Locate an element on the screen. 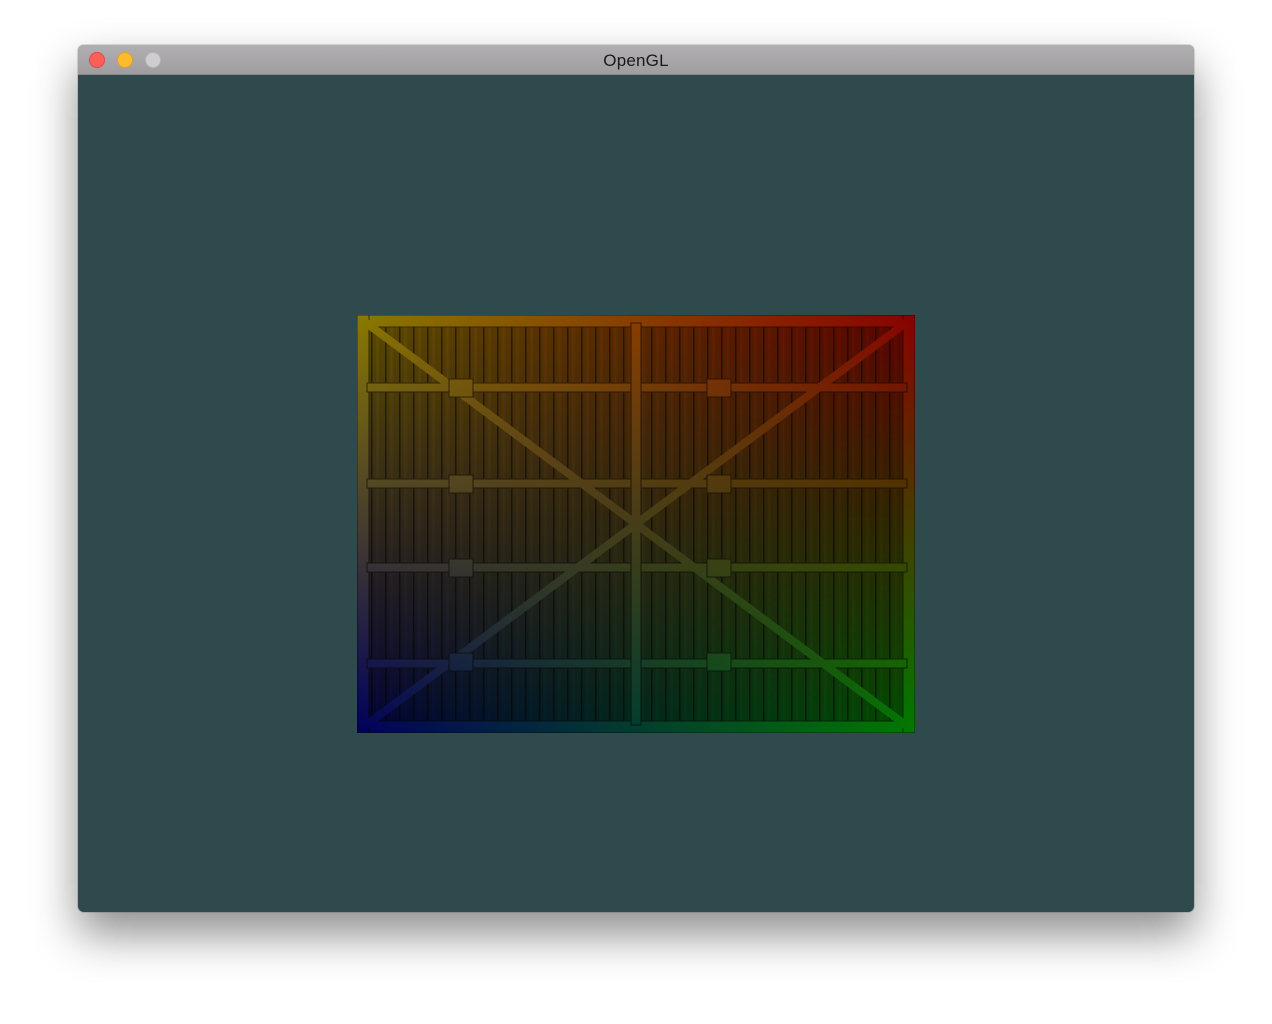  window-title: OpenGL is located at coordinates (636, 60).